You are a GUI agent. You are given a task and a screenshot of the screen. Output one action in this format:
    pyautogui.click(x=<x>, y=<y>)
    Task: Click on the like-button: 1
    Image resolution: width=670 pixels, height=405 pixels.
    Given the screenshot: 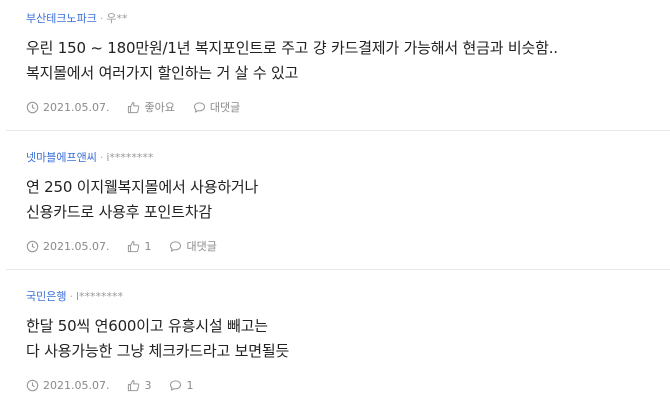 What is the action you would take?
    pyautogui.click(x=139, y=246)
    